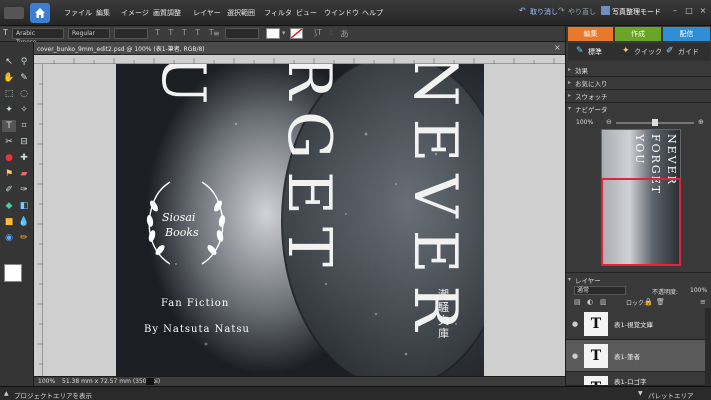 This screenshot has height=400, width=711. I want to click on quick-select-tool-icon: ✧, so click(24, 110).